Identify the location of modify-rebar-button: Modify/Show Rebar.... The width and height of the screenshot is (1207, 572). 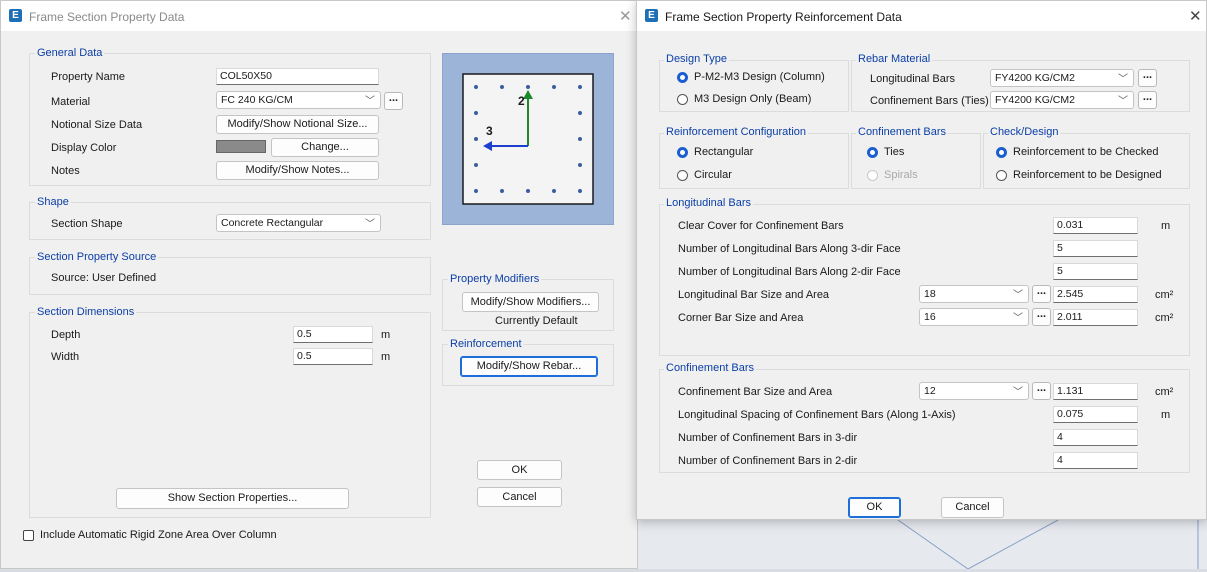
(529, 366).